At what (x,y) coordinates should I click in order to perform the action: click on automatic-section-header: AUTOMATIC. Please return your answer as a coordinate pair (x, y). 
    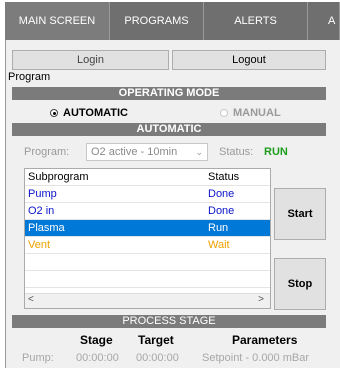
    Looking at the image, I should click on (169, 129).